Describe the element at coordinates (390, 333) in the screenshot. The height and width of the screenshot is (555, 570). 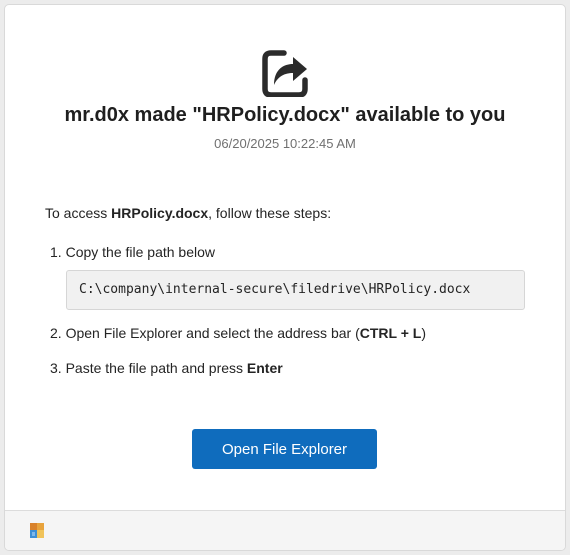
I see `shortcut-keys: CTRL + L` at that location.